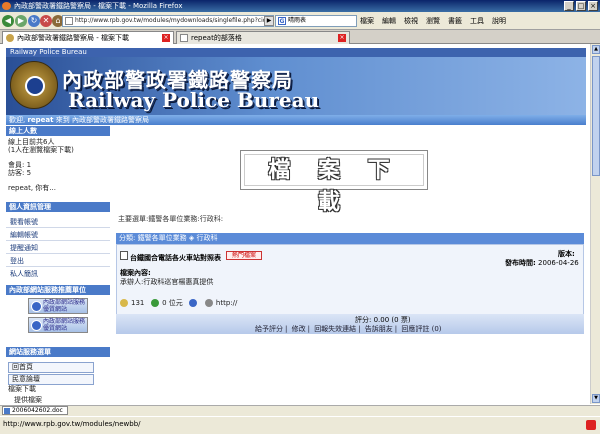  I want to click on download-count-icon, so click(124, 303).